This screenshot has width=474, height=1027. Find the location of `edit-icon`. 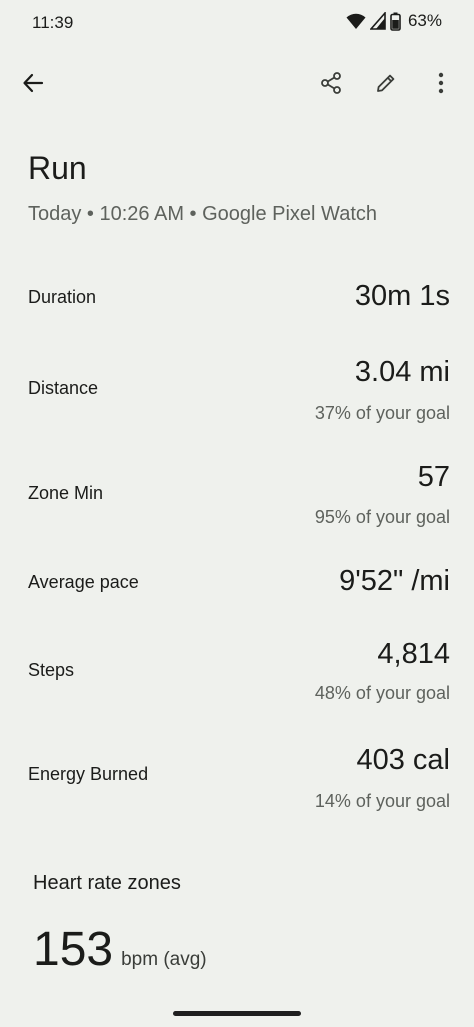

edit-icon is located at coordinates (386, 85).